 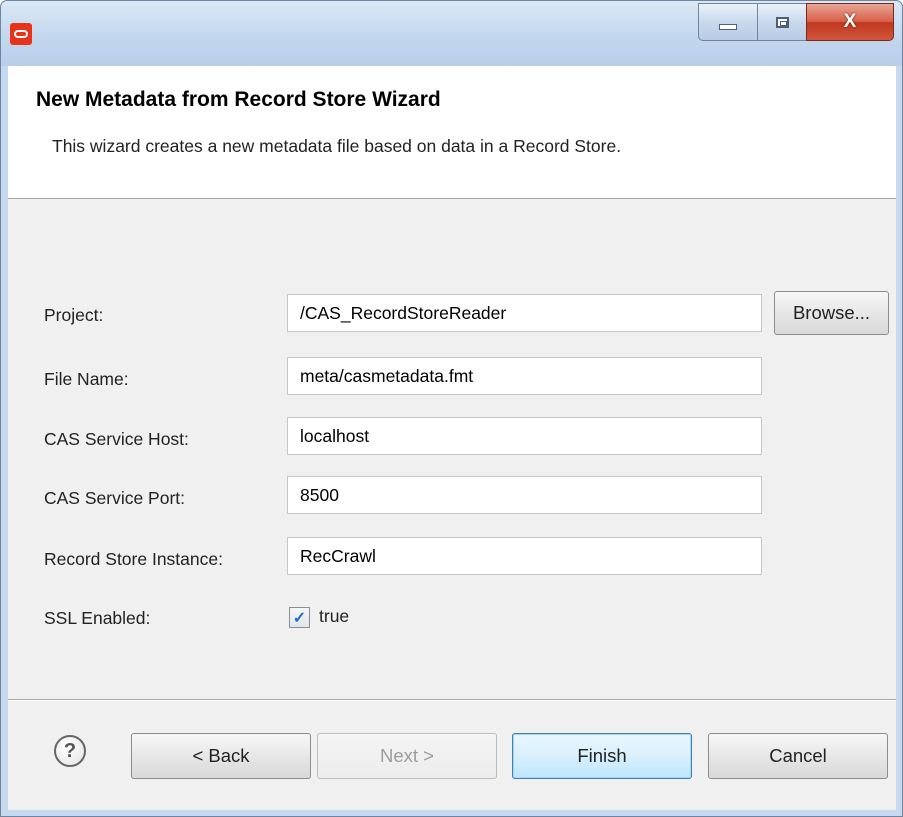 I want to click on close-icon: X, so click(x=850, y=21).